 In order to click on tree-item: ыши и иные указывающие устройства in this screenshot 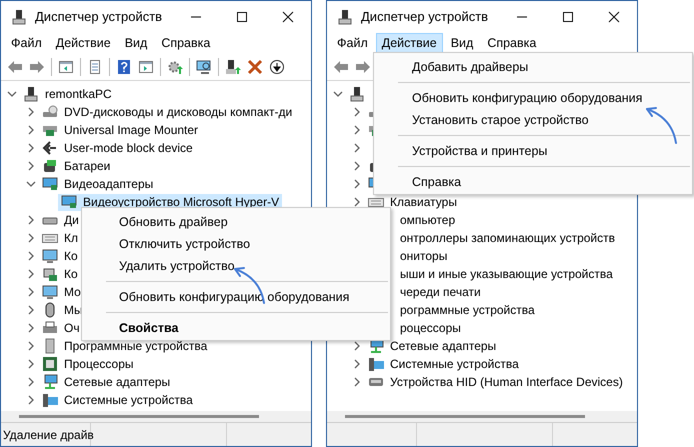, I will do `click(506, 274)`.